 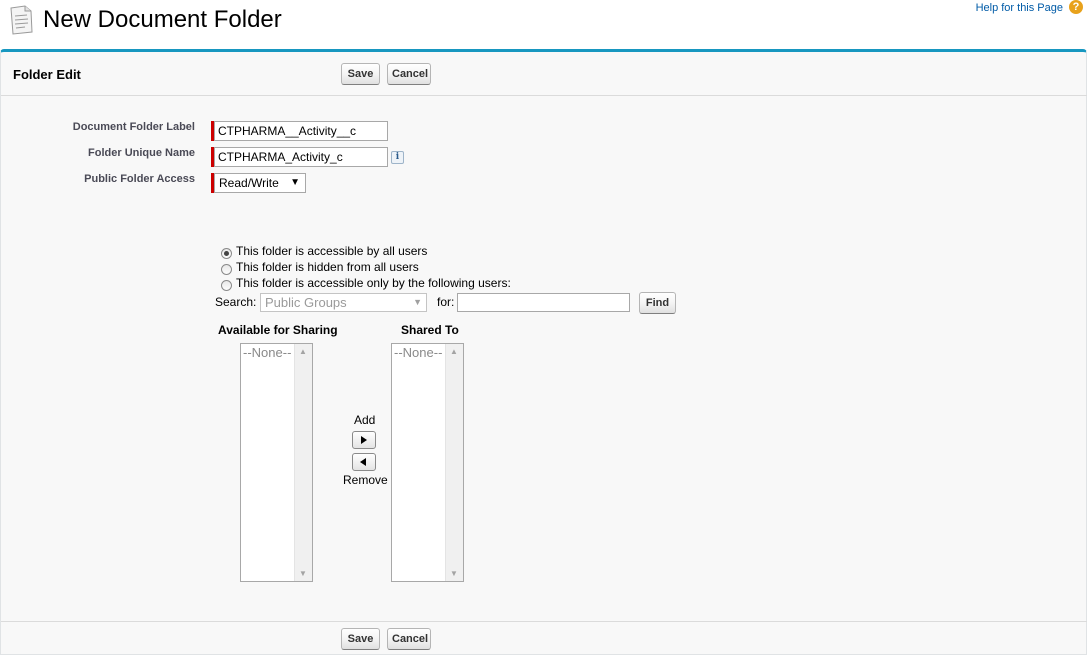 I want to click on radio-accessible-all, so click(x=226, y=253).